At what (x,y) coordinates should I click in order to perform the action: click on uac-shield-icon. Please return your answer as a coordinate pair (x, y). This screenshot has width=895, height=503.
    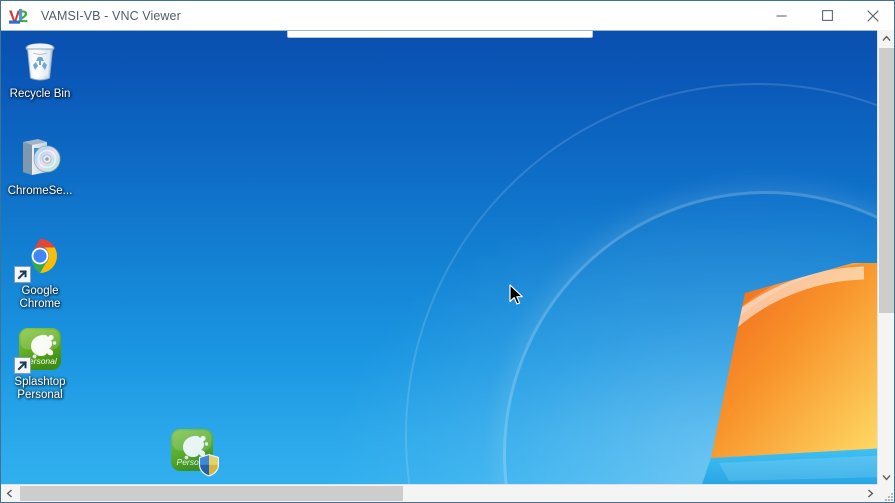
    Looking at the image, I should click on (209, 465).